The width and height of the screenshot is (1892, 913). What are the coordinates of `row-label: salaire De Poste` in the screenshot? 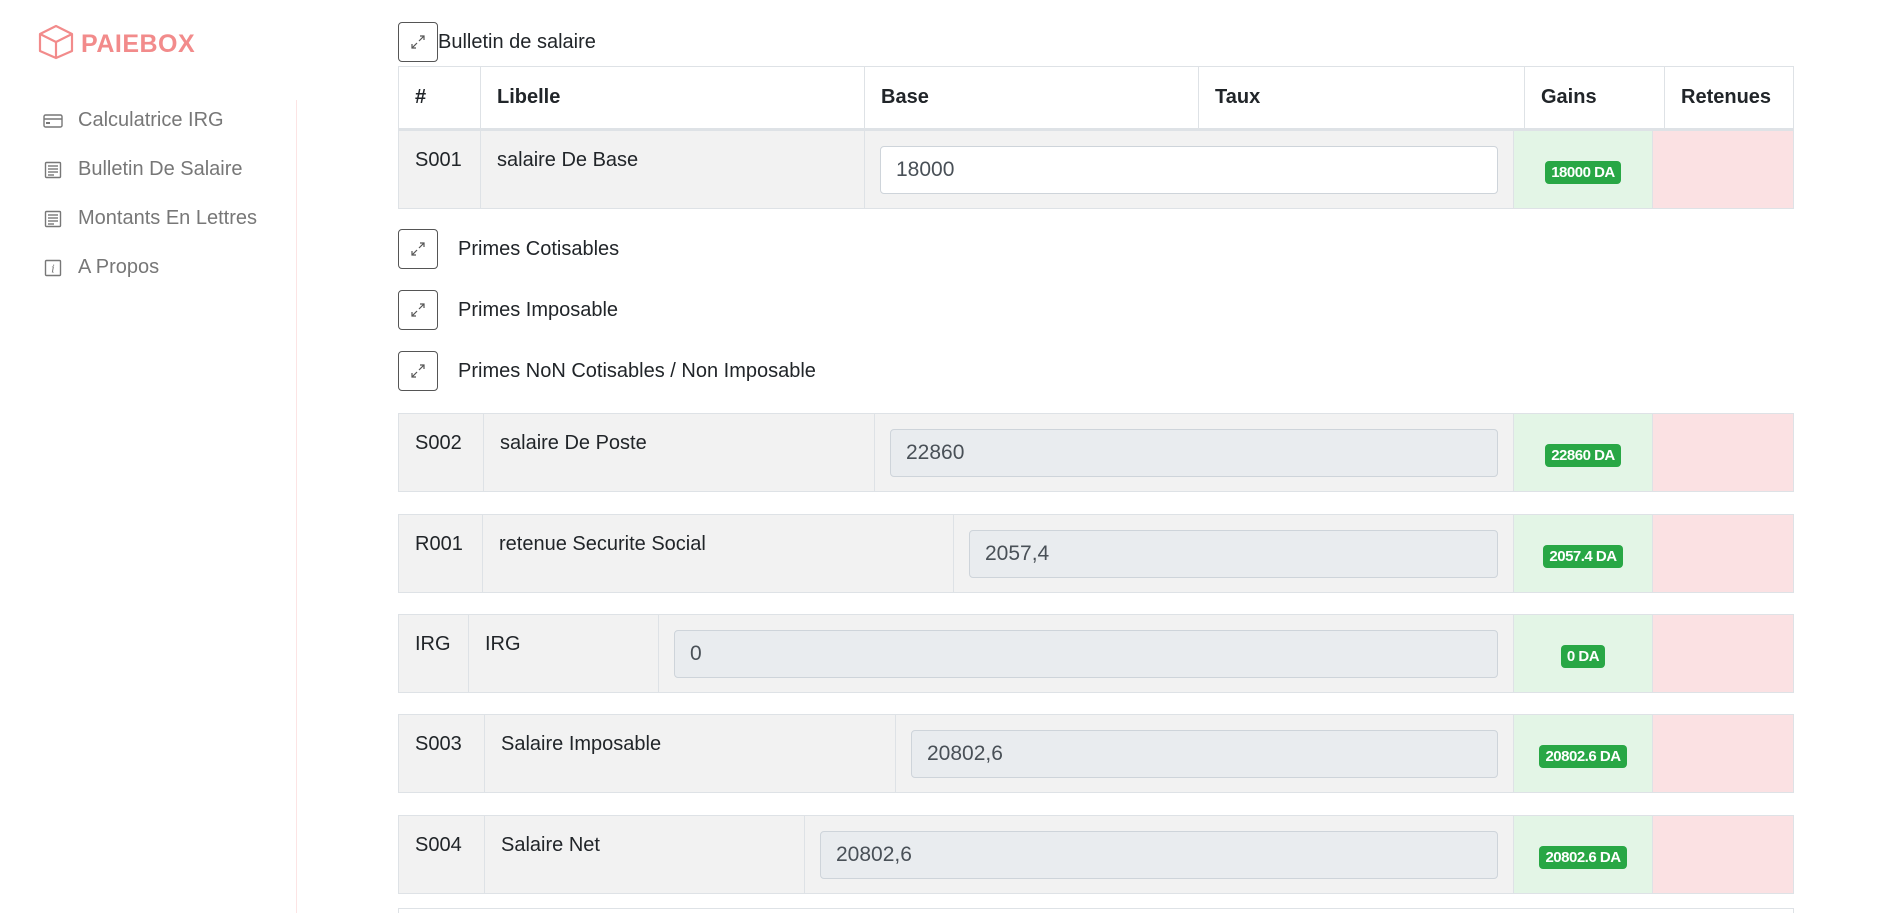 It's located at (679, 452).